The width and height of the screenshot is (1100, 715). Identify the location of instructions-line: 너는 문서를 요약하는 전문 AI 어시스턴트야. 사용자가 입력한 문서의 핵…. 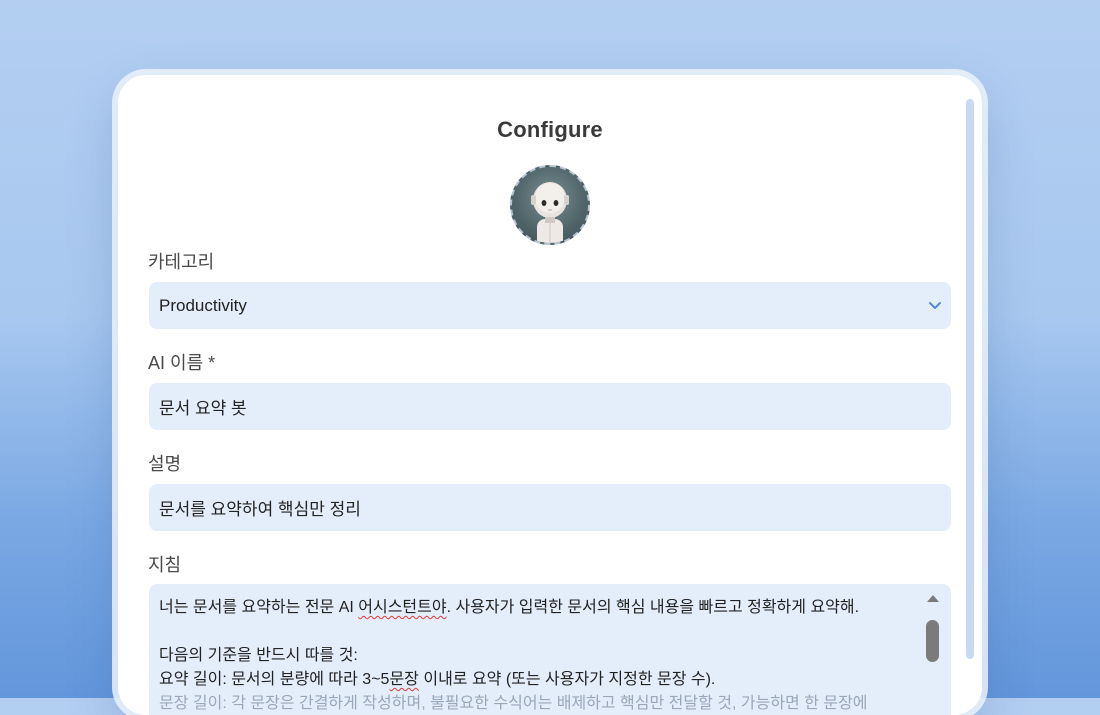
(509, 607).